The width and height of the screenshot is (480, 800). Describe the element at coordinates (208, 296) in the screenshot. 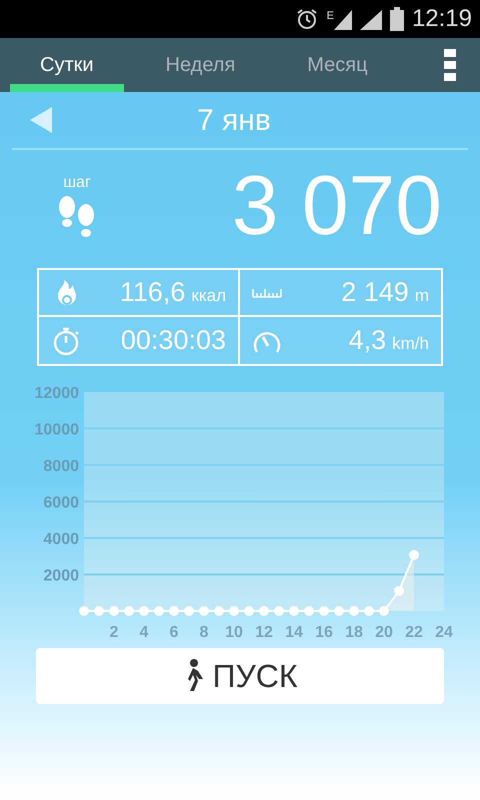

I see `stat-unit: ккал` at that location.